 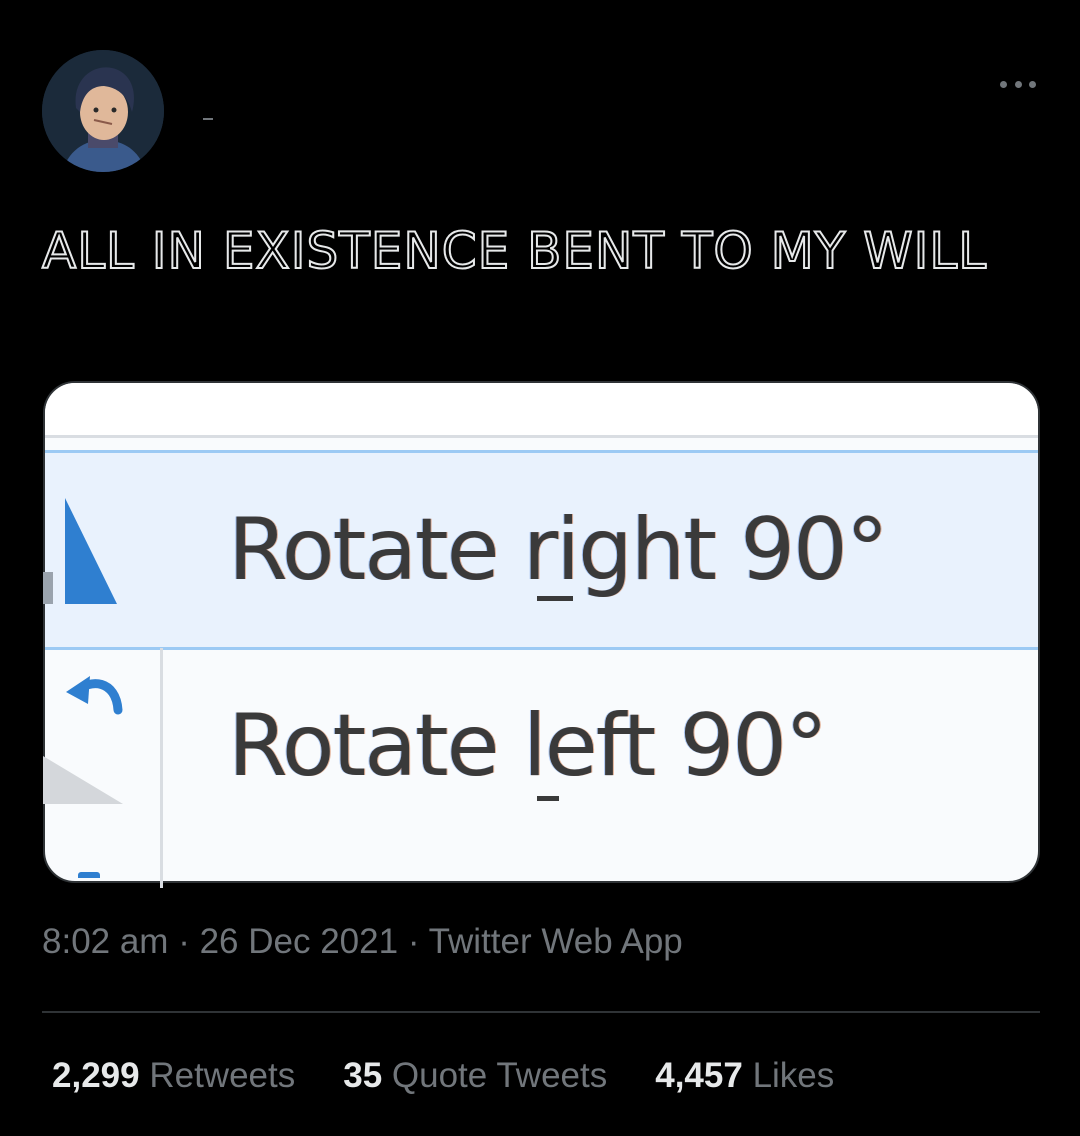 I want to click on menu-top-area, so click(x=541, y=410).